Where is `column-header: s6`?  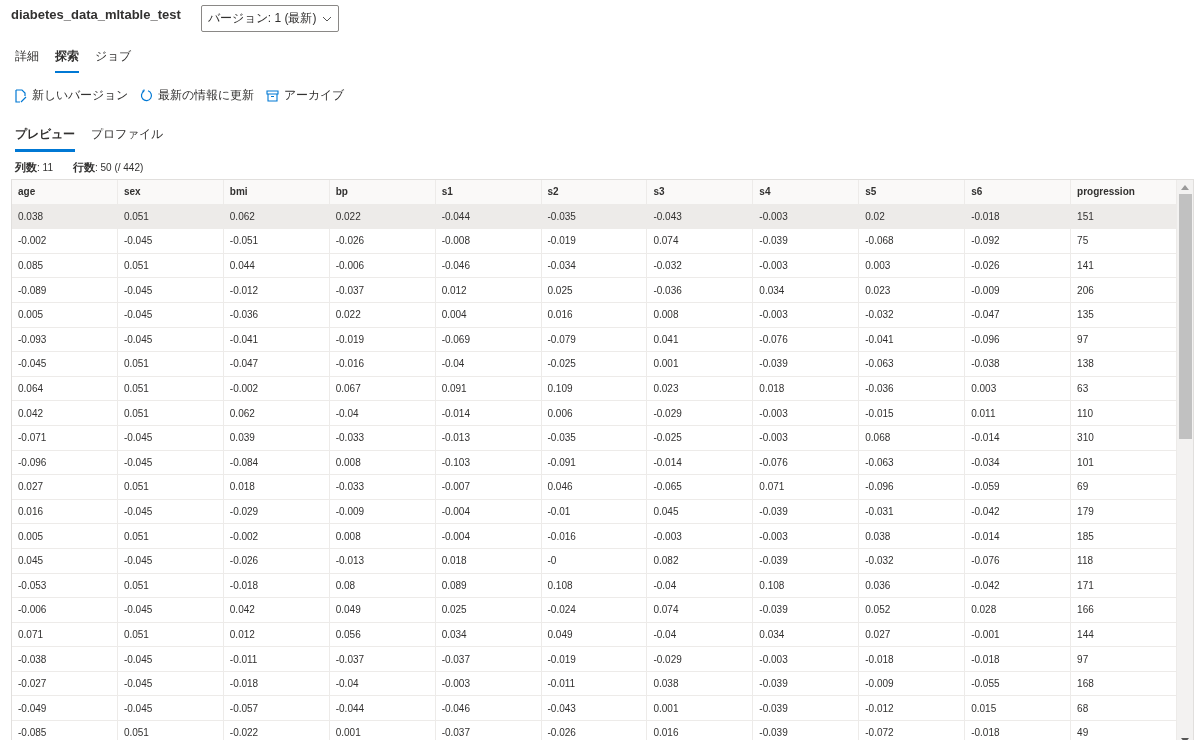
column-header: s6 is located at coordinates (1018, 192).